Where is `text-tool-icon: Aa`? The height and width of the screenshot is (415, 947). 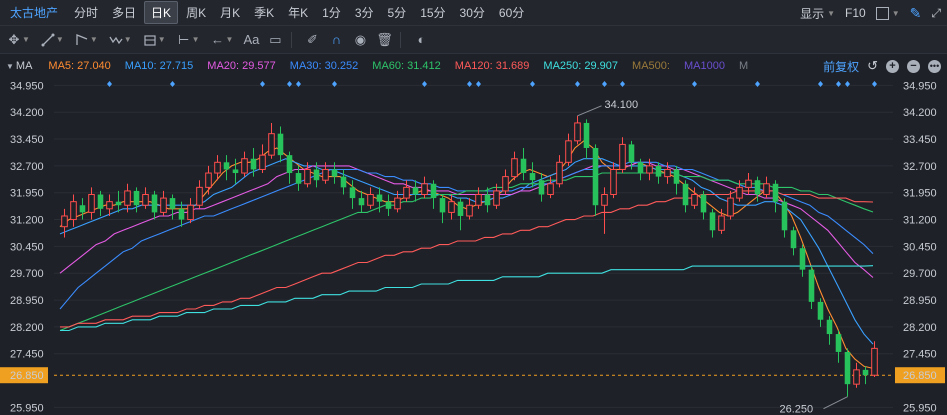
text-tool-icon: Aa is located at coordinates (251, 40).